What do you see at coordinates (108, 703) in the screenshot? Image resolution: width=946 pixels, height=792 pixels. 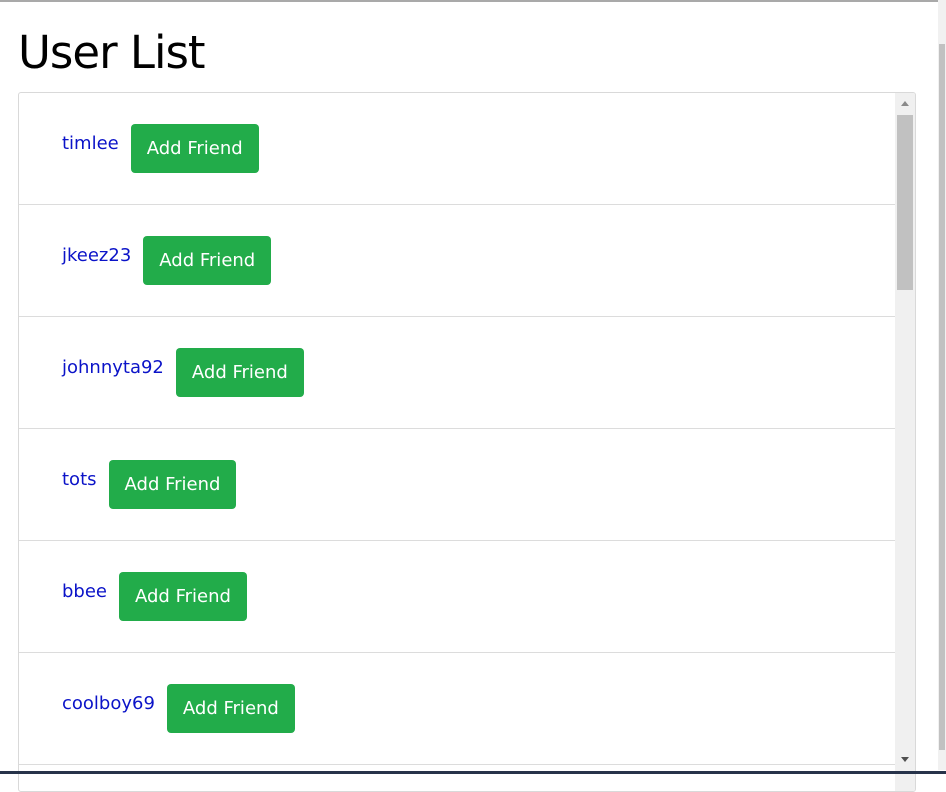 I see `username-link: coolboy69` at bounding box center [108, 703].